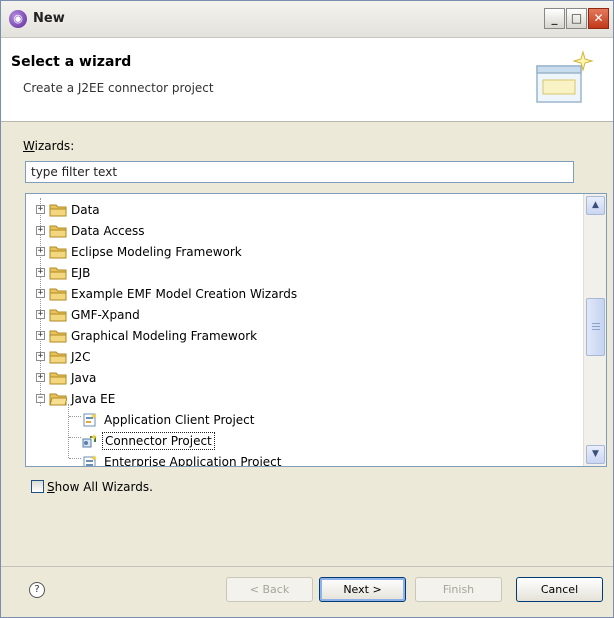  I want to click on open-folder-icon, so click(58, 399).